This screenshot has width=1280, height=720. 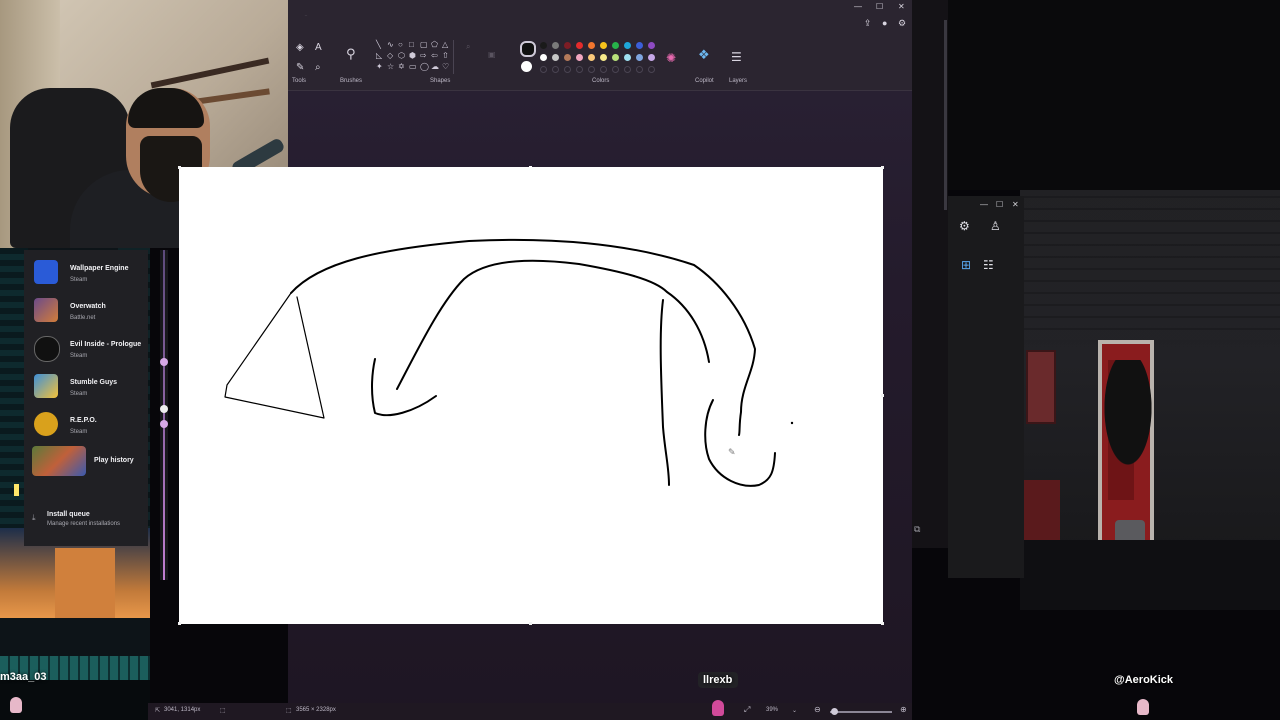 What do you see at coordinates (390, 55) in the screenshot?
I see `diamond-shape-icon: ◇` at bounding box center [390, 55].